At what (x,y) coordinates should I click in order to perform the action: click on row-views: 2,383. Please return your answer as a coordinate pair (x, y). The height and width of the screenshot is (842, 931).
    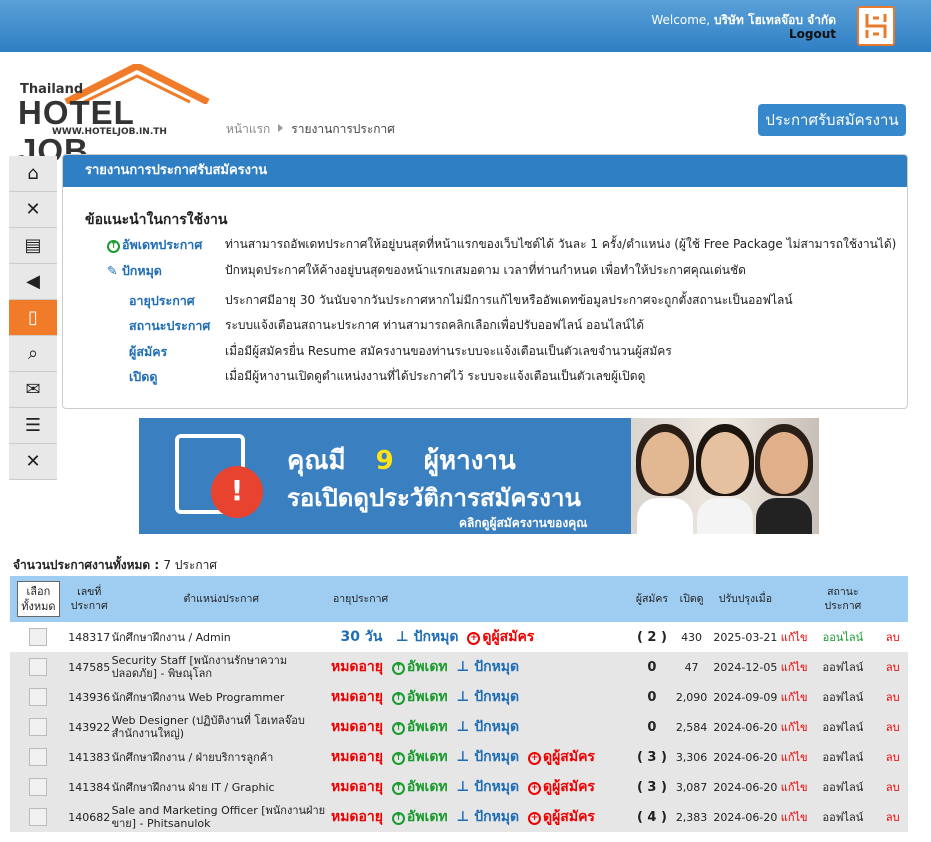
    Looking at the image, I should click on (691, 817).